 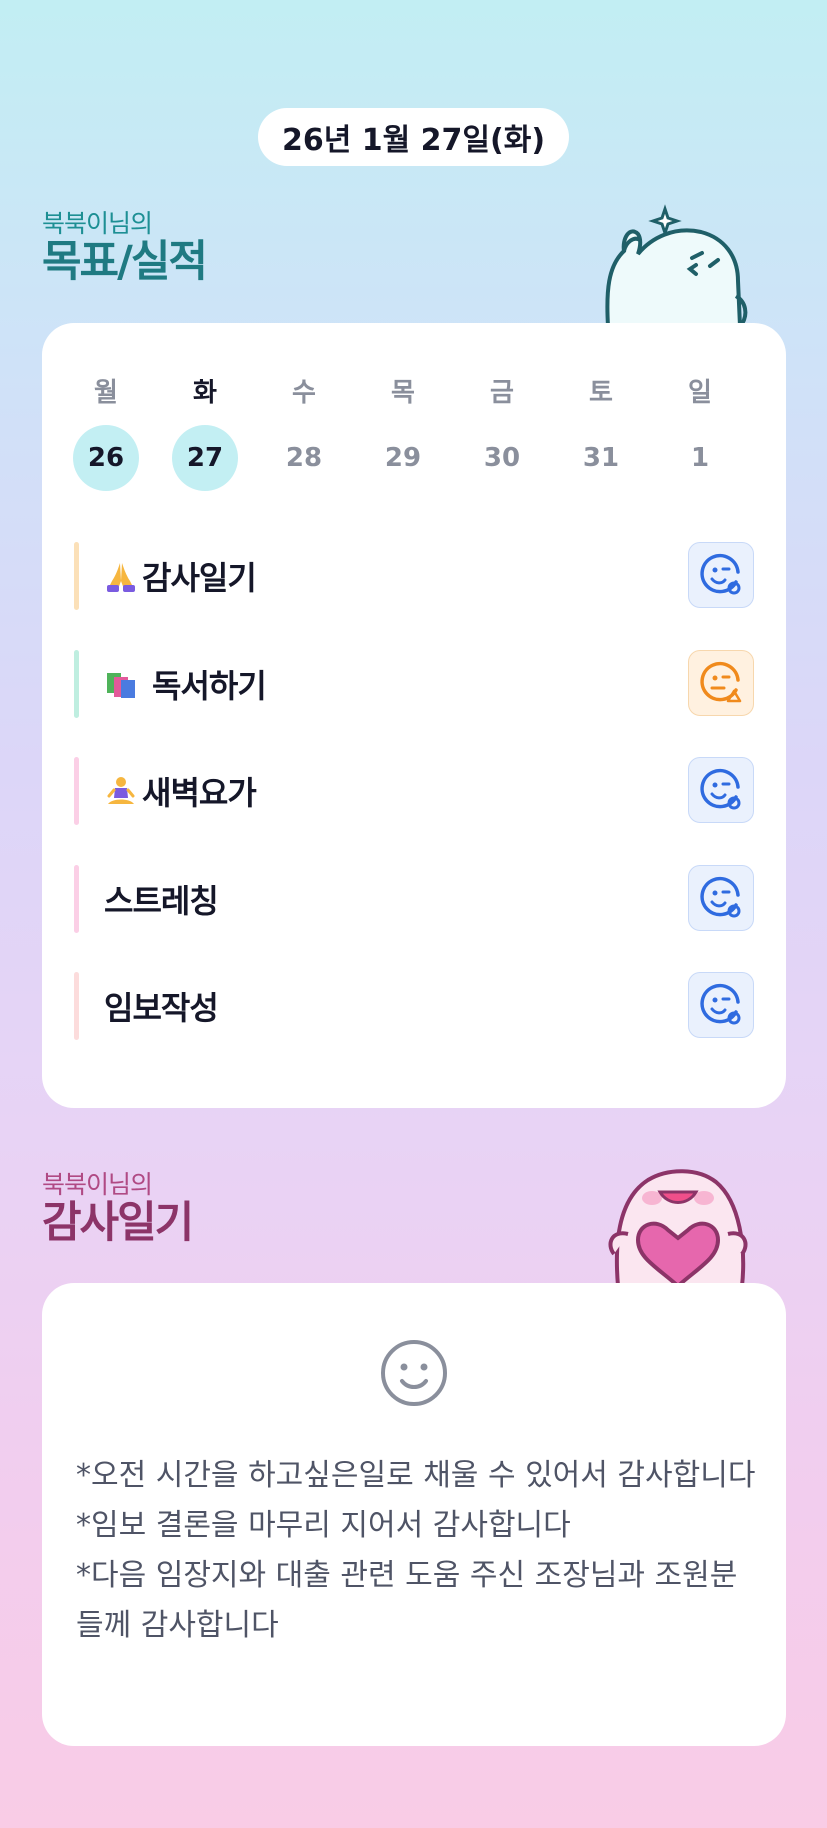 I want to click on date-pill: 26년 1월 27일(화), so click(x=413, y=137).